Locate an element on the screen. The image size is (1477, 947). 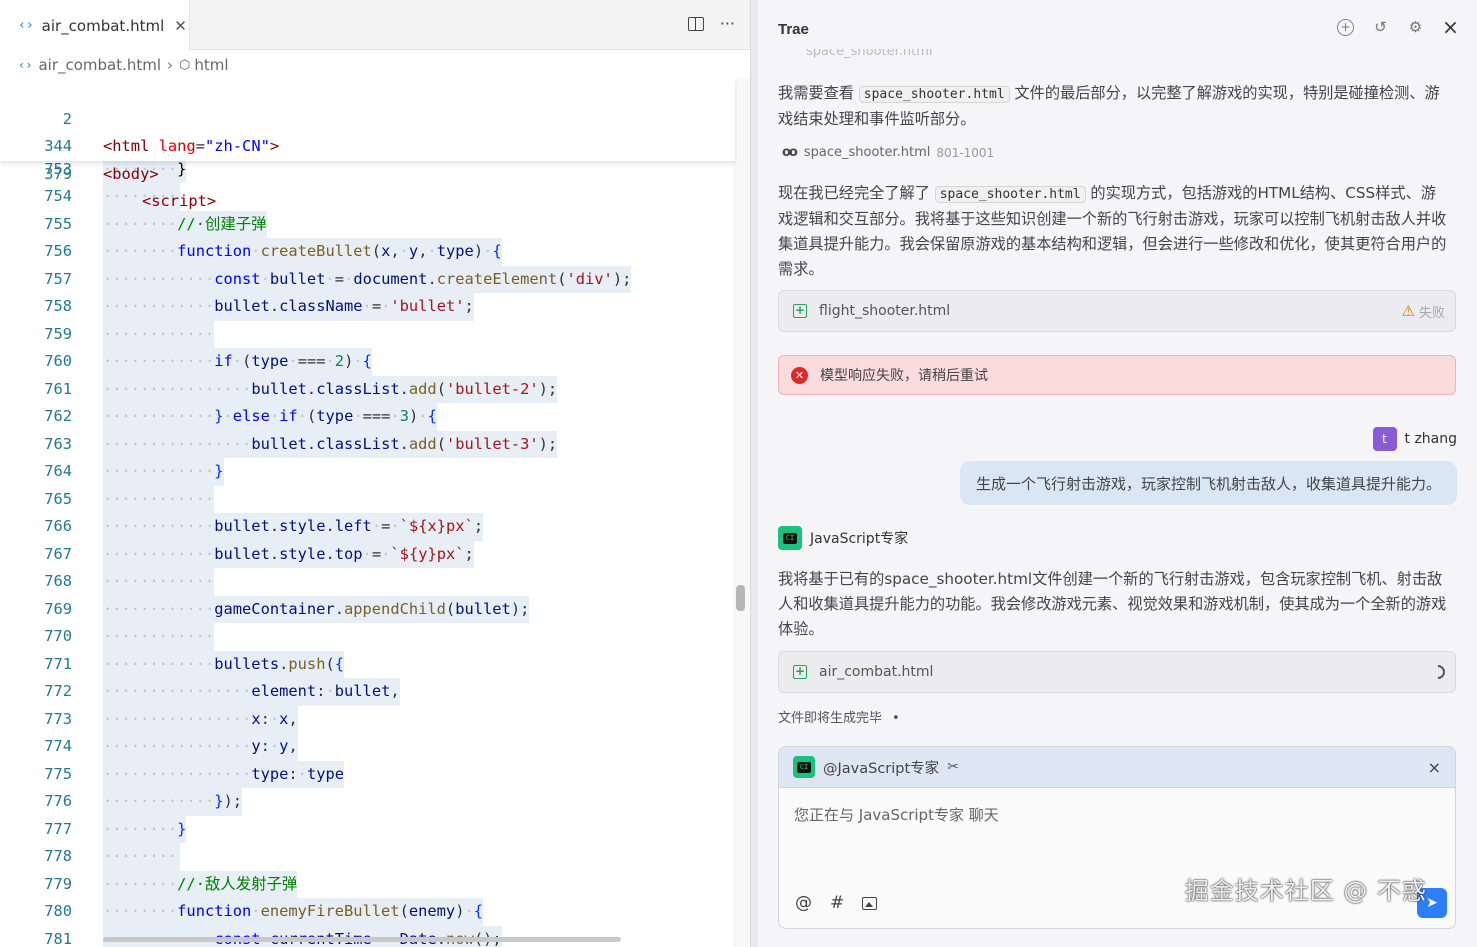
code-text: ············bullets.push({ is located at coordinates (224, 664).